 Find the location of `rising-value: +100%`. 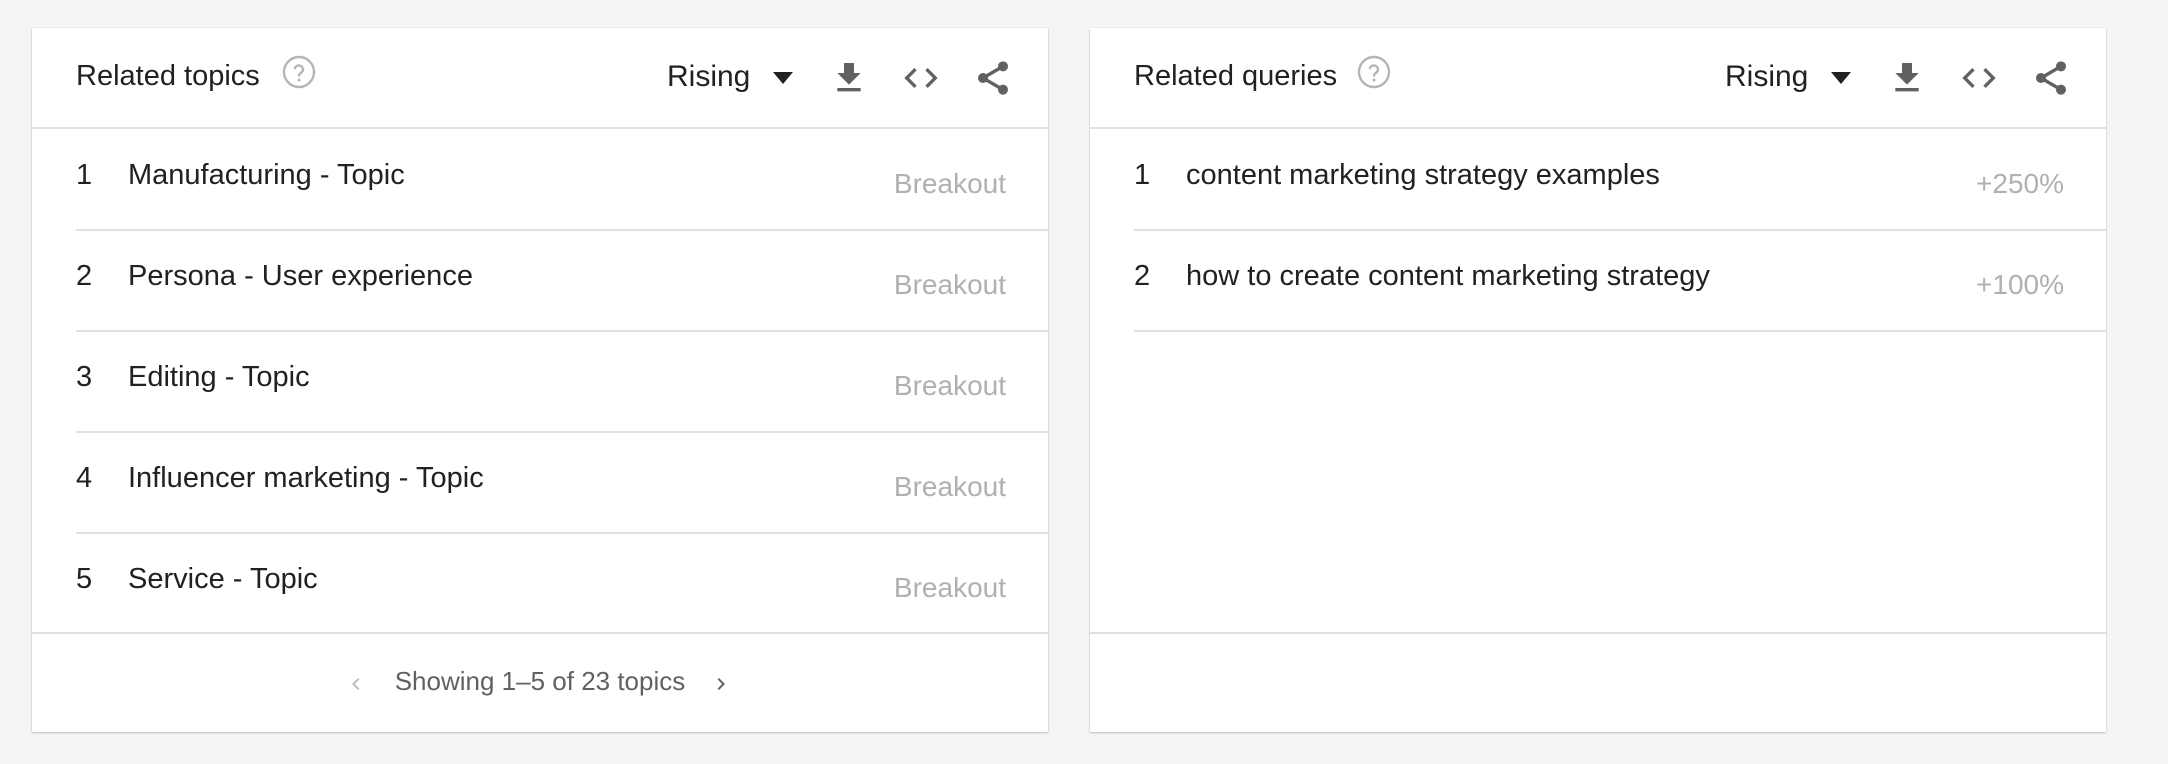

rising-value: +100% is located at coordinates (2020, 284).